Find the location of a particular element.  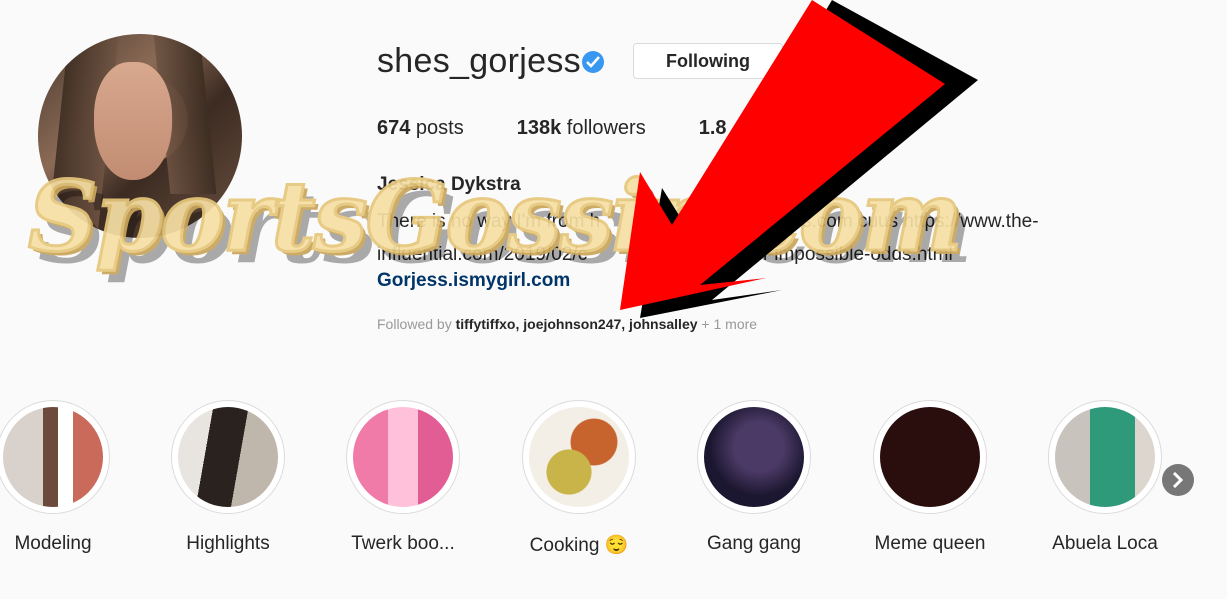

highlight-modeling: Modeling is located at coordinates (64, 477).